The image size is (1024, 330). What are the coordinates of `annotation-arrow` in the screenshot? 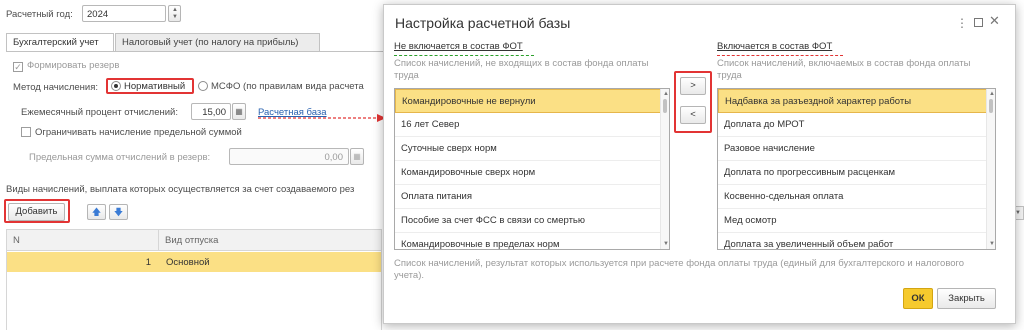 It's located at (322, 118).